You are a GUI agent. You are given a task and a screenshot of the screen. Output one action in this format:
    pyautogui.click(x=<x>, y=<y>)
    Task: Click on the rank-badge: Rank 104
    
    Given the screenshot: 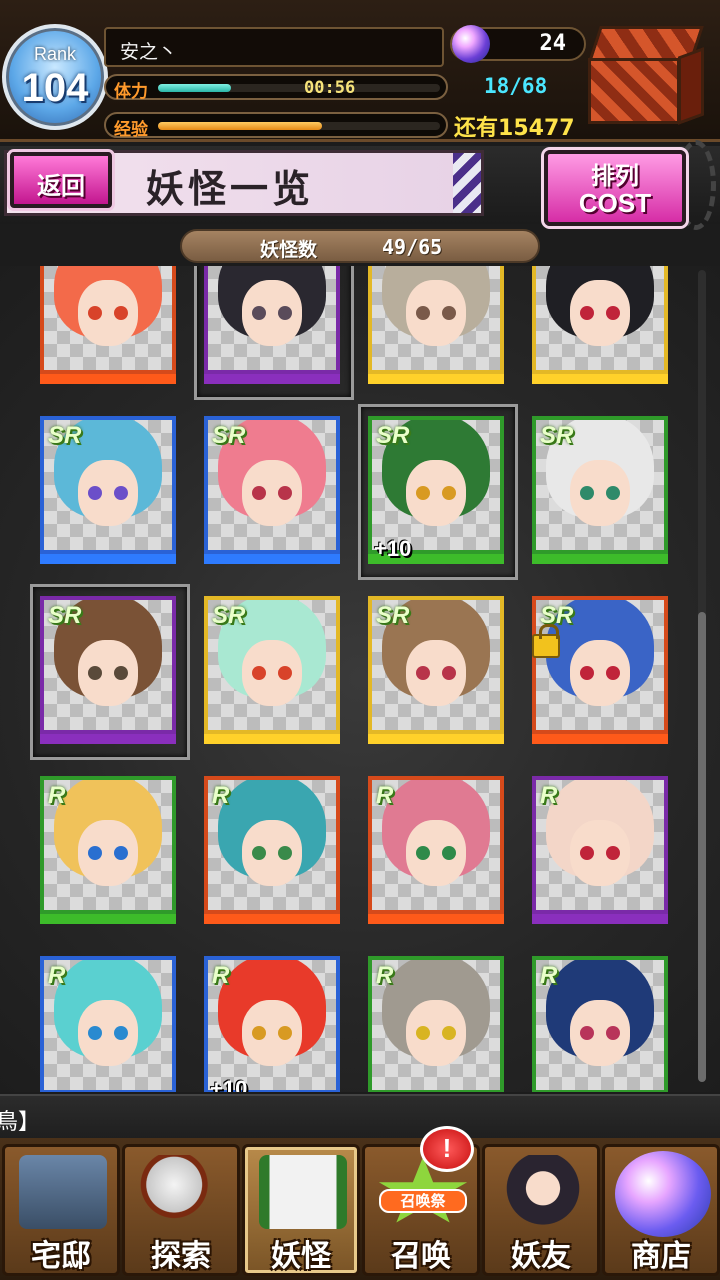 What is the action you would take?
    pyautogui.click(x=55, y=77)
    